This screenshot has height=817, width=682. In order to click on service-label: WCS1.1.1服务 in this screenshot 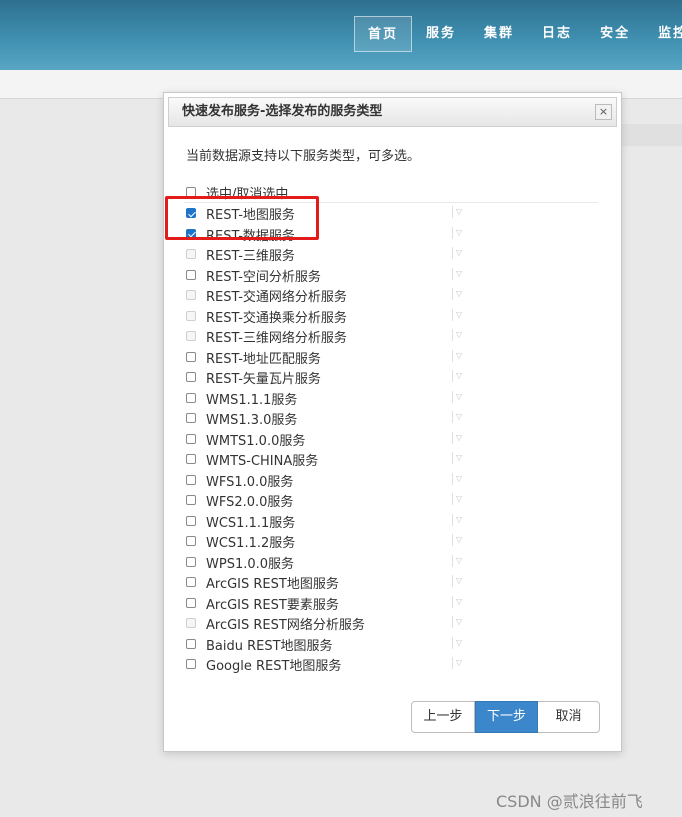, I will do `click(251, 523)`.